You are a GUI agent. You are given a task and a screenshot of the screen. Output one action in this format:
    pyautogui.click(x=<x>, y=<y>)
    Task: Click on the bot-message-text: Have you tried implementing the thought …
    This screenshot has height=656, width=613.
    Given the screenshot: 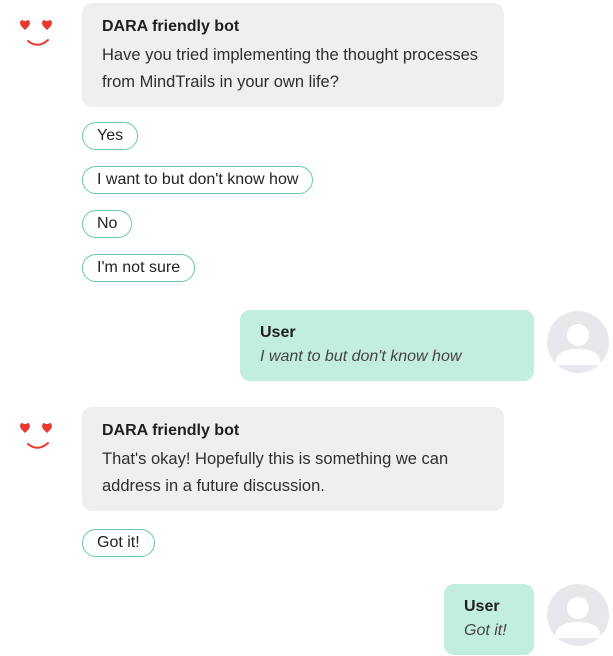 What is the action you would take?
    pyautogui.click(x=290, y=68)
    